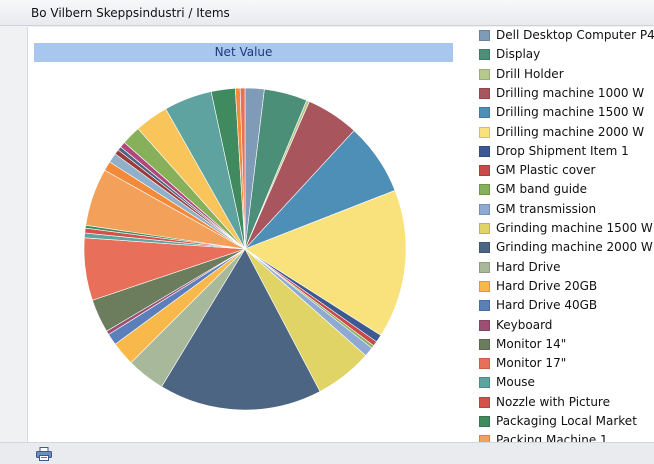 The image size is (654, 464). Describe the element at coordinates (570, 92) in the screenshot. I see `legend-label: Drilling machine 1000 W` at that location.